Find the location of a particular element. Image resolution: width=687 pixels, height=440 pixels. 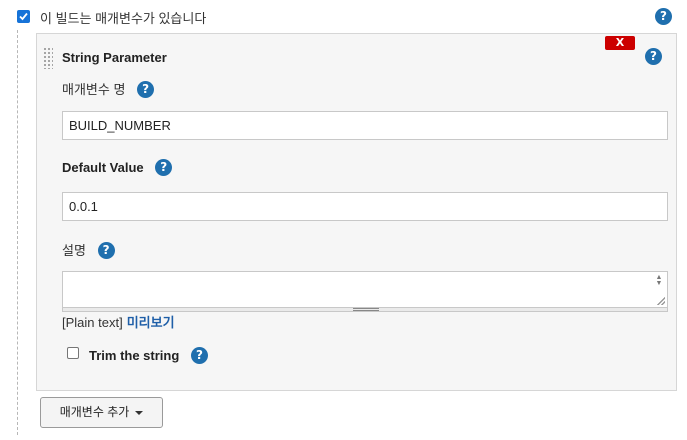

description-label-row: 설명 ? is located at coordinates (88, 250).